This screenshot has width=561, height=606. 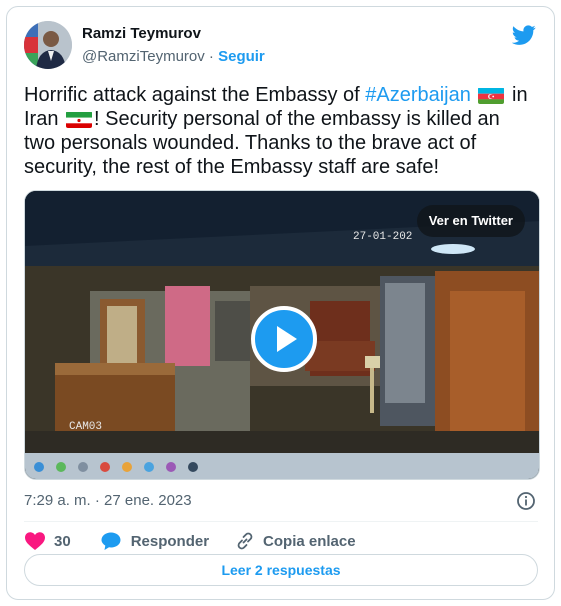 I want to click on divider, so click(x=281, y=521).